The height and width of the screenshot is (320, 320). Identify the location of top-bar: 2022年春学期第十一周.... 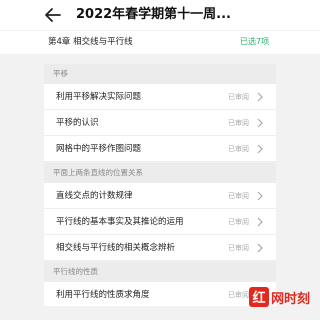
(160, 15).